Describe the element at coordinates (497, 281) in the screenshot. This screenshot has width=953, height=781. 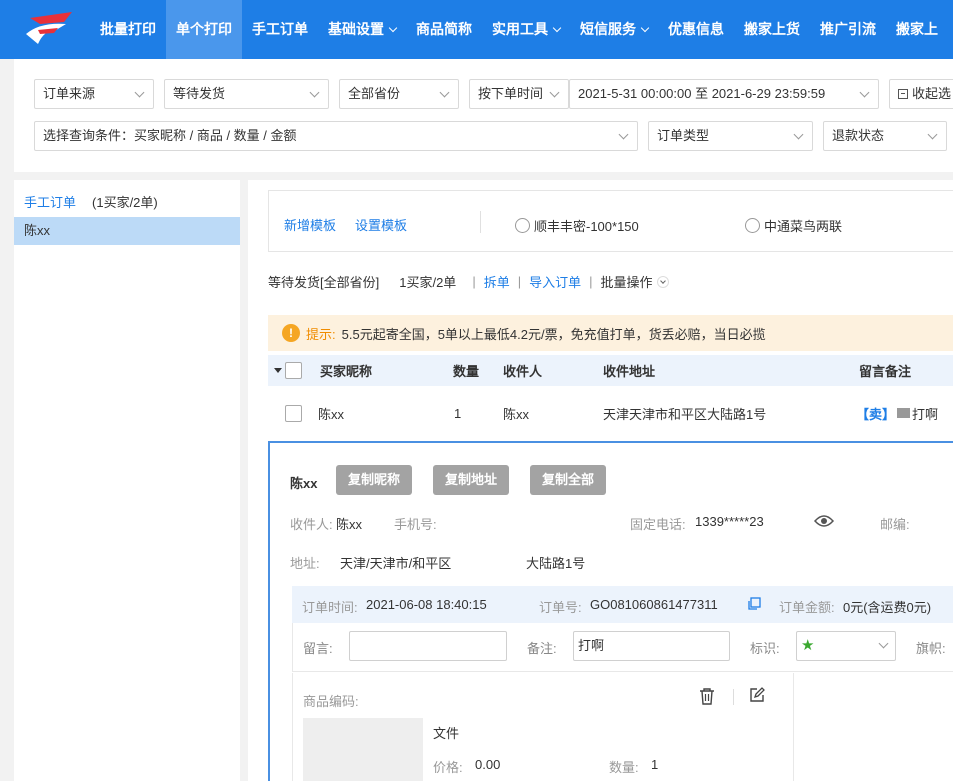
I see `split-order-link: 拆单` at that location.